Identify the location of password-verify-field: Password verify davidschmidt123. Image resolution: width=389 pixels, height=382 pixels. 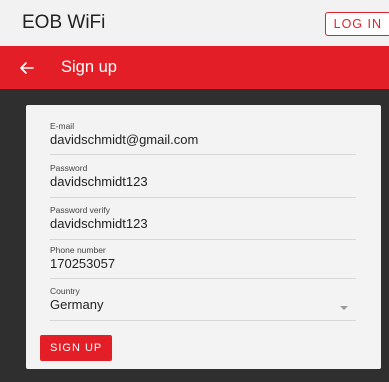
(203, 222).